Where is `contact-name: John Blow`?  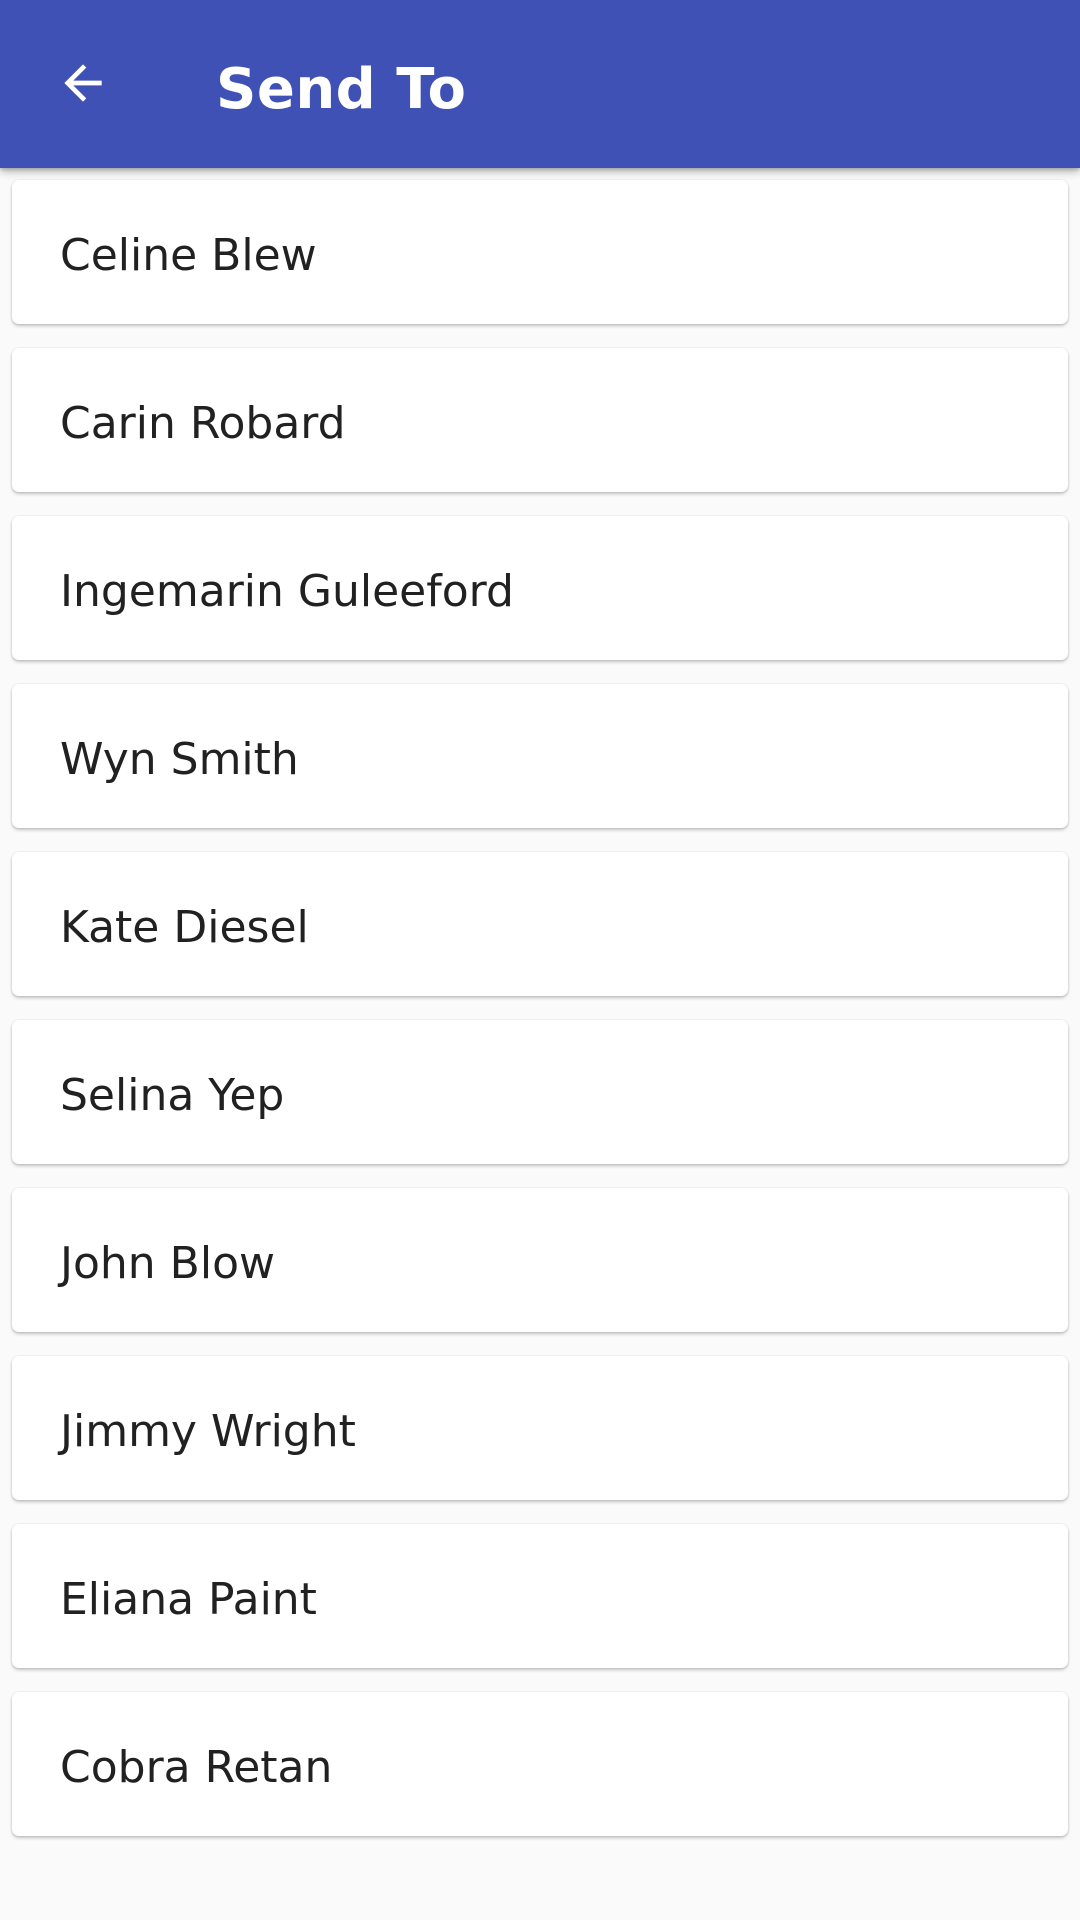 contact-name: John Blow is located at coordinates (167, 1263).